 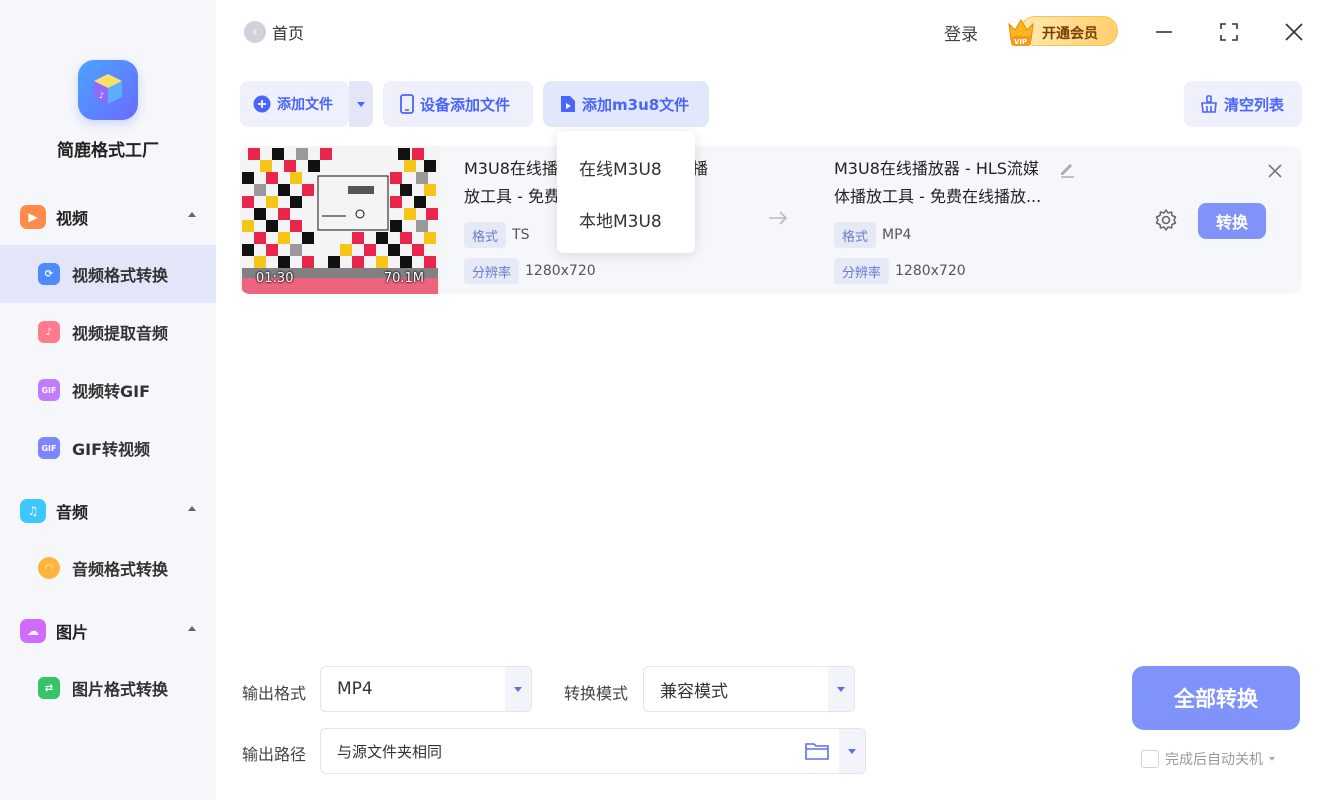 I want to click on back-home-button: ‹ 首页, so click(x=274, y=32).